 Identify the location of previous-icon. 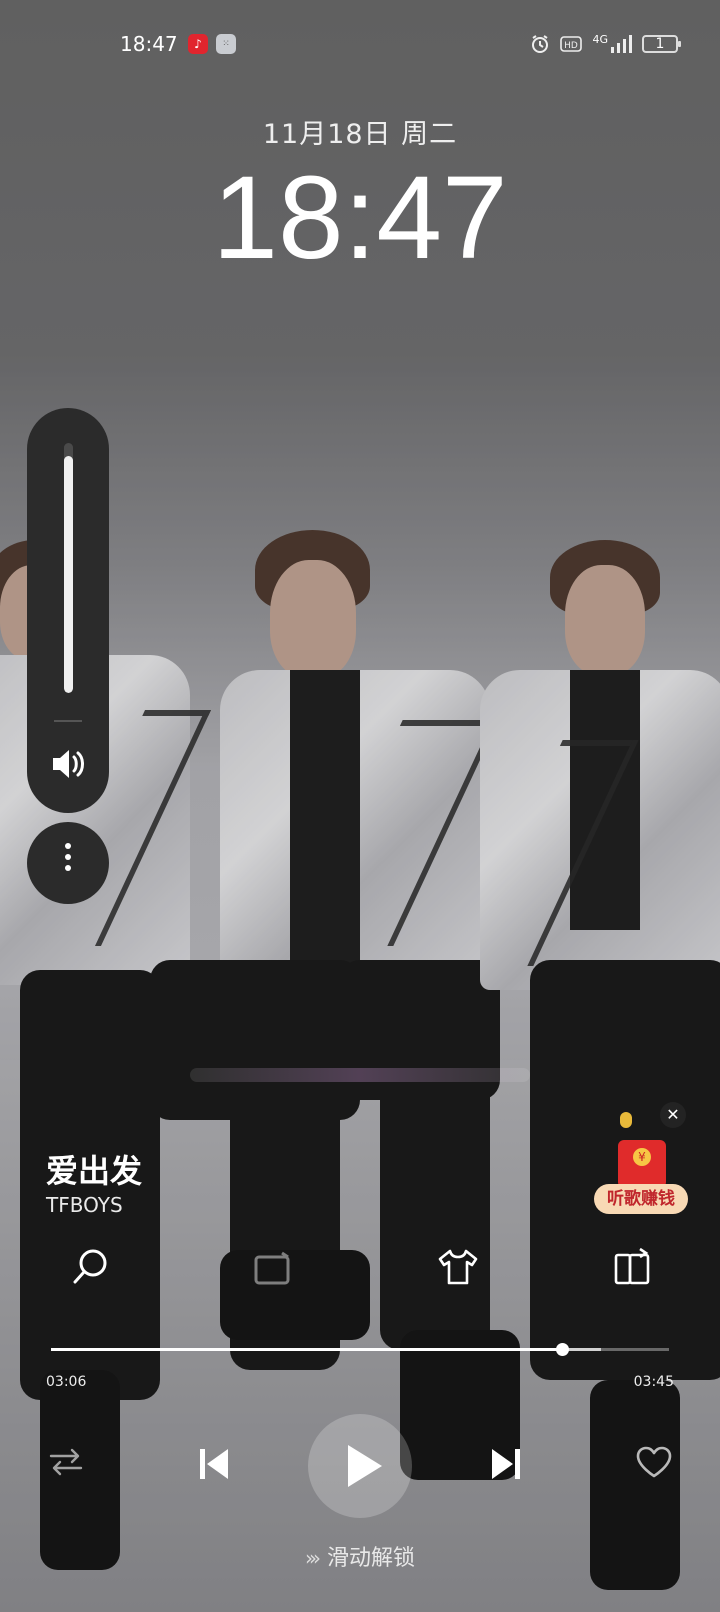
(214, 1464).